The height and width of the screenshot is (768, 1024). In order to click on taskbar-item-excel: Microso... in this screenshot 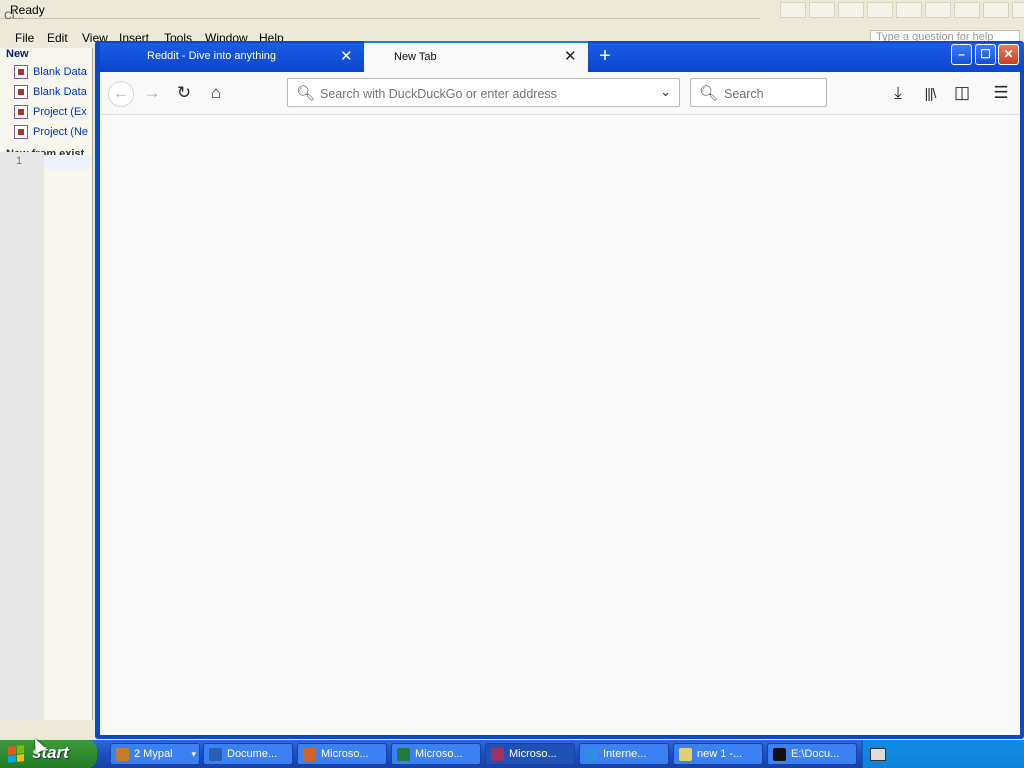, I will do `click(436, 754)`.